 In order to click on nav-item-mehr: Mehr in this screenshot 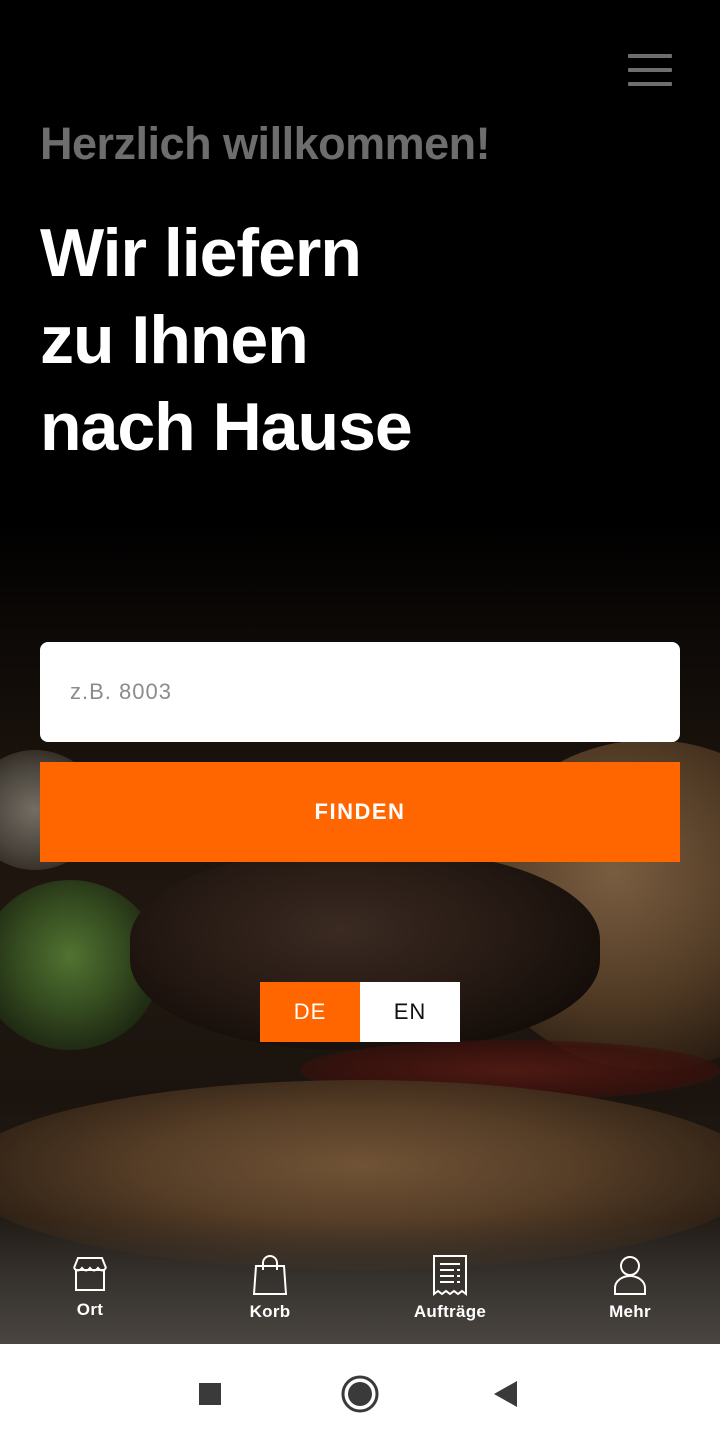, I will do `click(630, 1299)`.